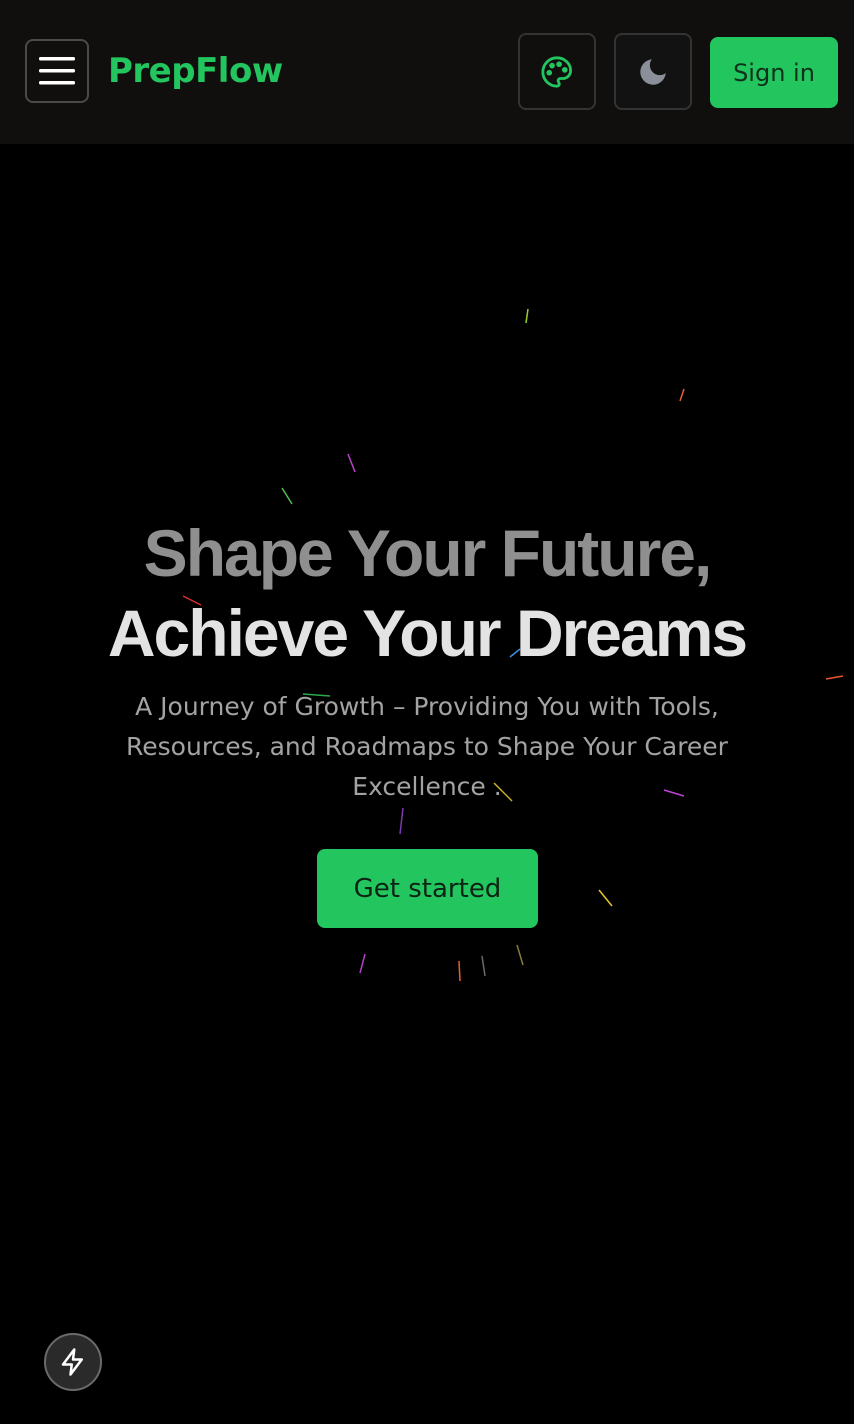  What do you see at coordinates (427, 72) in the screenshot?
I see `top-navbar: PrepFlow Sign in` at bounding box center [427, 72].